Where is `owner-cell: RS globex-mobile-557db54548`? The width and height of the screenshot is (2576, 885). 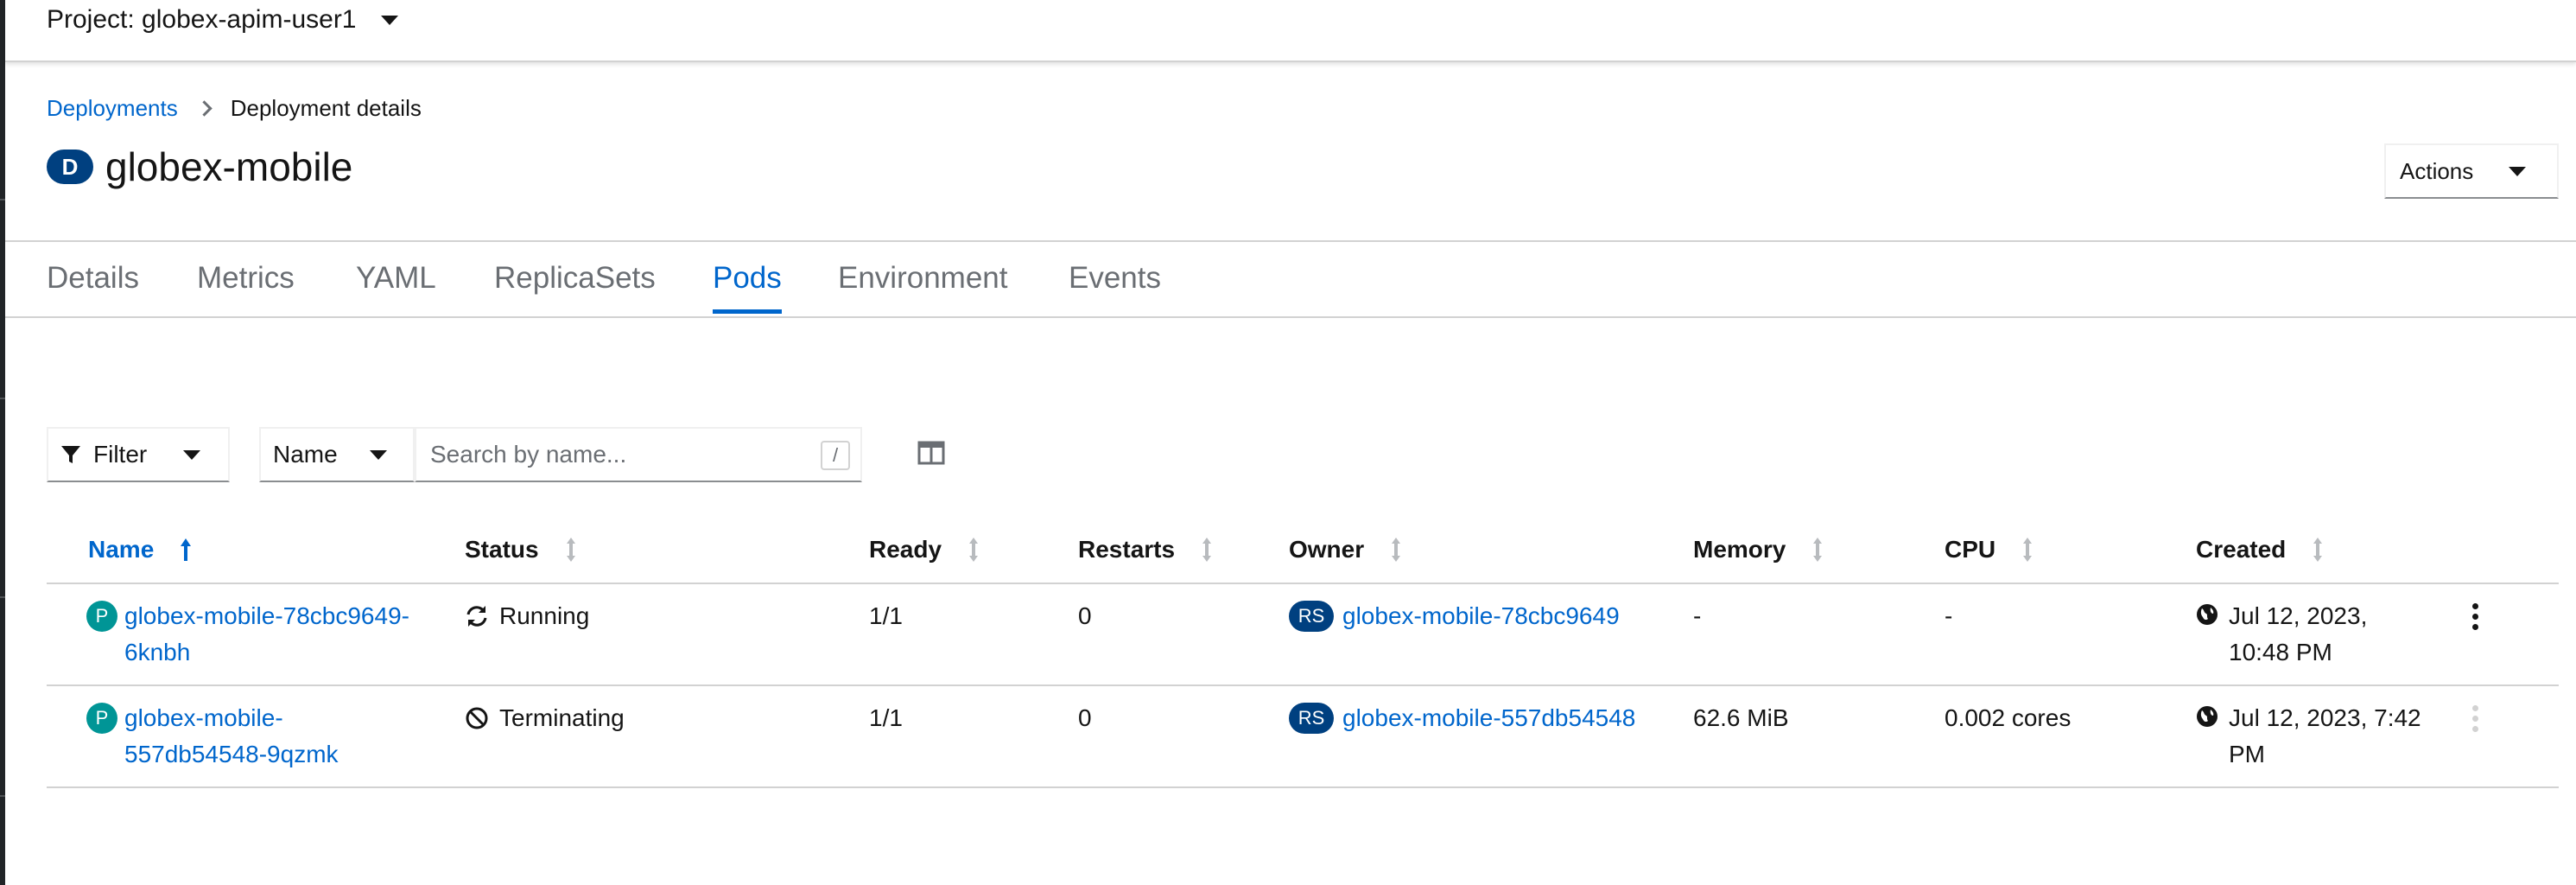
owner-cell: RS globex-mobile-557db54548 is located at coordinates (1462, 718).